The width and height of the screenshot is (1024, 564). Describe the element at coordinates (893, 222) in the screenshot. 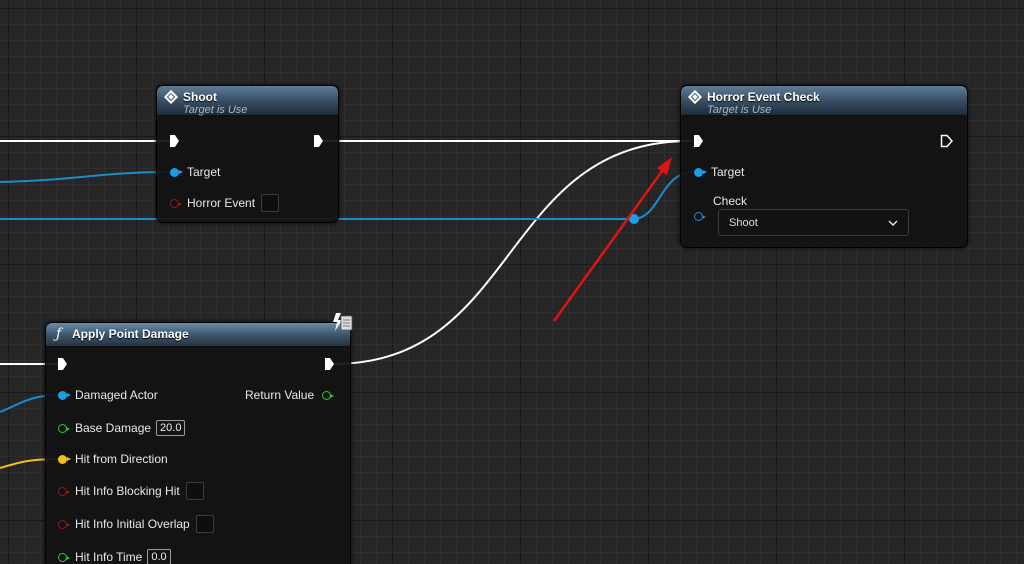

I see `chevron-down-icon` at that location.